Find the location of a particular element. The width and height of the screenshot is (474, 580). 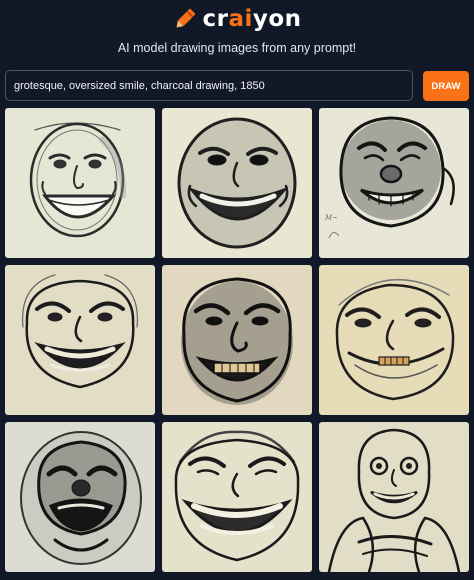

prompt-input is located at coordinates (209, 85).